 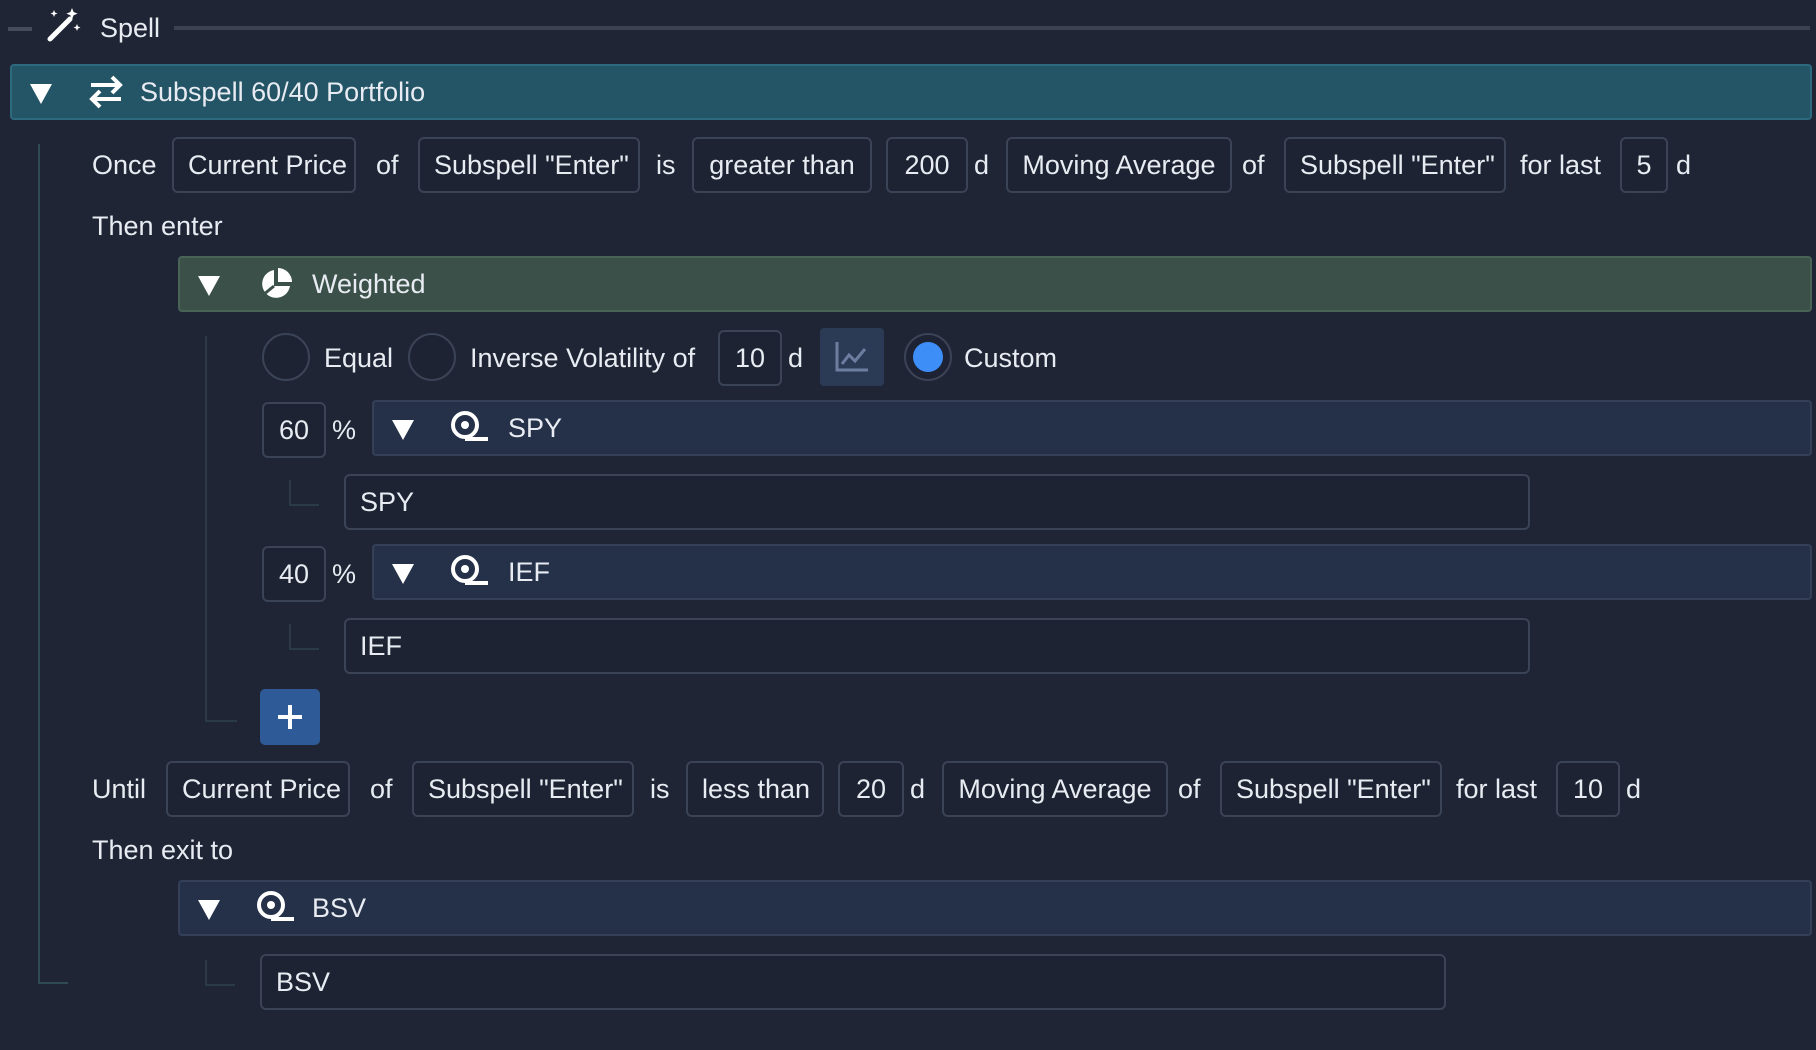 I want to click on entry-metric-b-select: Moving Average, so click(x=1119, y=165).